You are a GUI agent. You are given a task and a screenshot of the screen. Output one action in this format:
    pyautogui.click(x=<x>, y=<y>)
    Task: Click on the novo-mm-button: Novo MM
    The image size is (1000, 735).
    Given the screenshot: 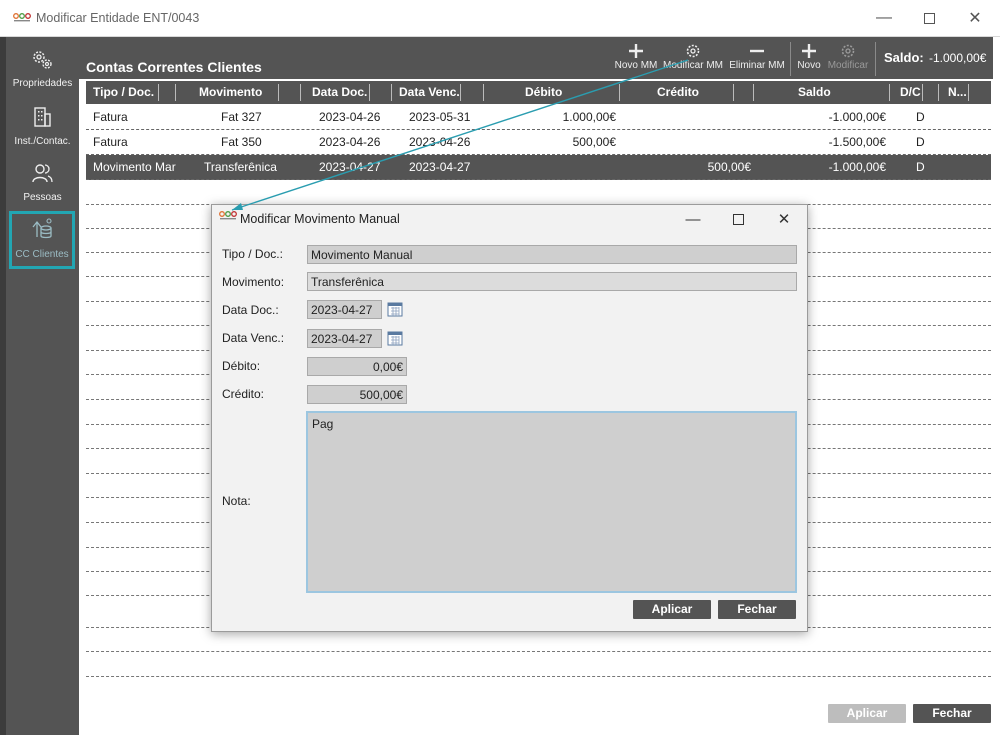 What is the action you would take?
    pyautogui.click(x=636, y=55)
    